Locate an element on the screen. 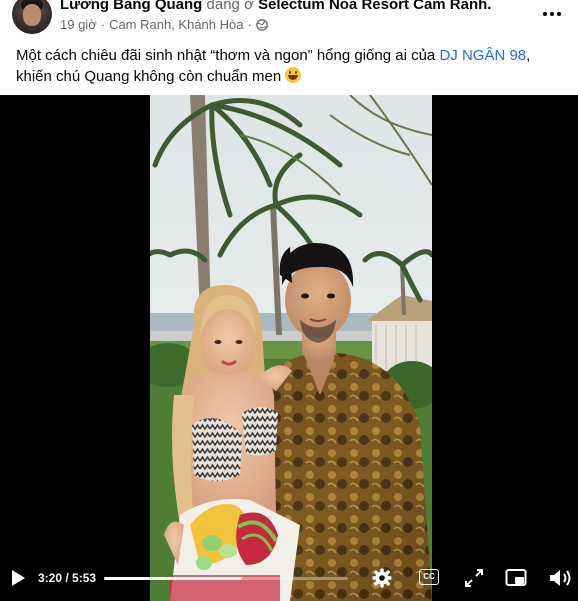 This screenshot has height=601, width=578. captions-cc-icon: CC is located at coordinates (429, 577).